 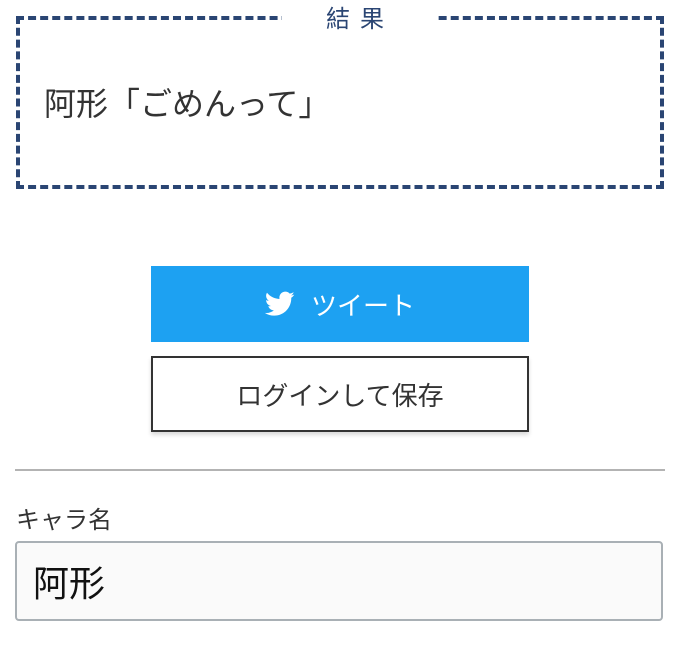 I want to click on tweet-button: ツイート, so click(x=340, y=304).